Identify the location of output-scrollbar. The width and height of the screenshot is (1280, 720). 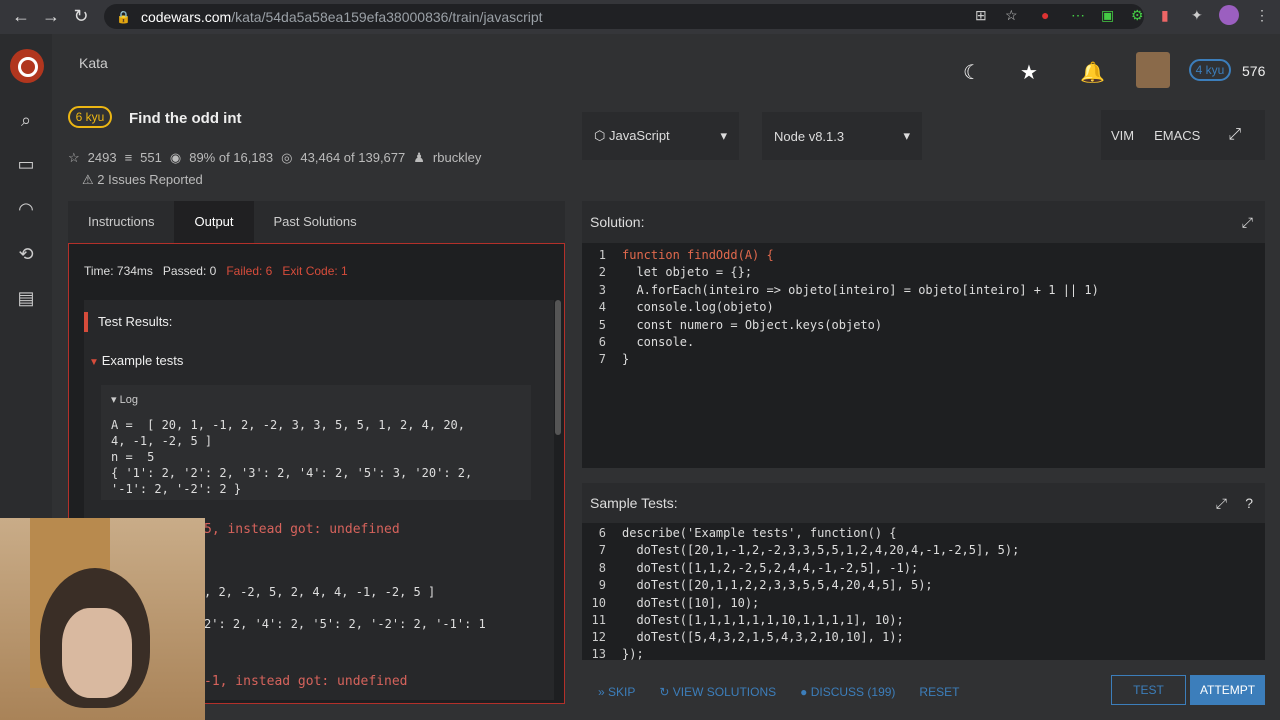
(558, 367).